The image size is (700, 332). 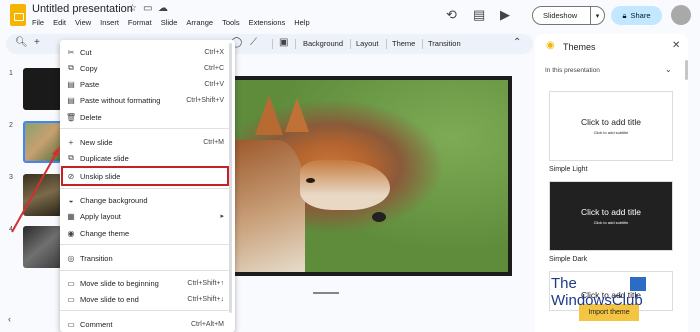 What do you see at coordinates (71, 283) in the screenshot?
I see `move-start-icon: ▭` at bounding box center [71, 283].